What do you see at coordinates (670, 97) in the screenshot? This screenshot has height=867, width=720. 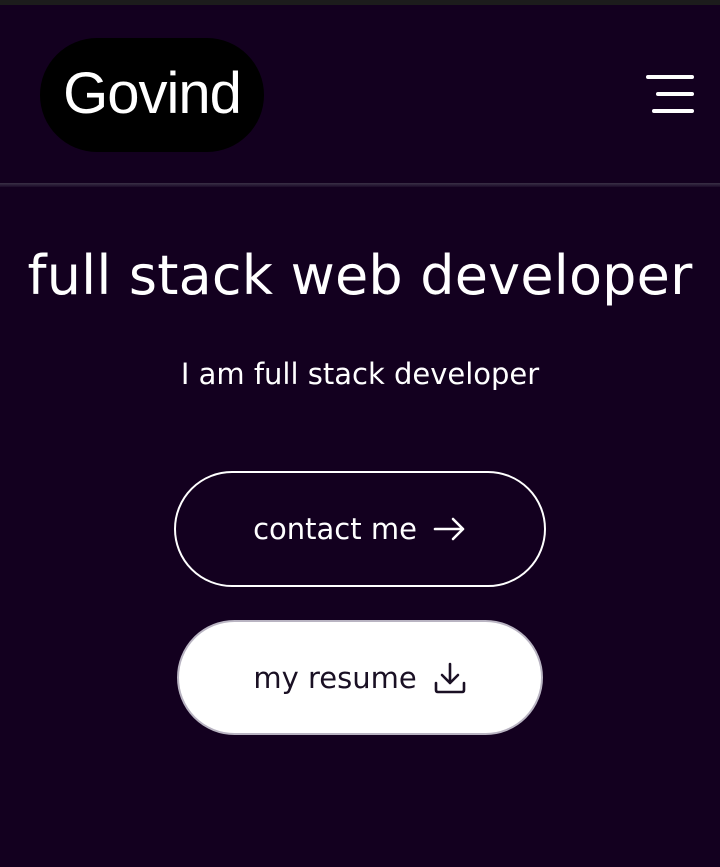 I see `hamburger-menu-icon` at bounding box center [670, 97].